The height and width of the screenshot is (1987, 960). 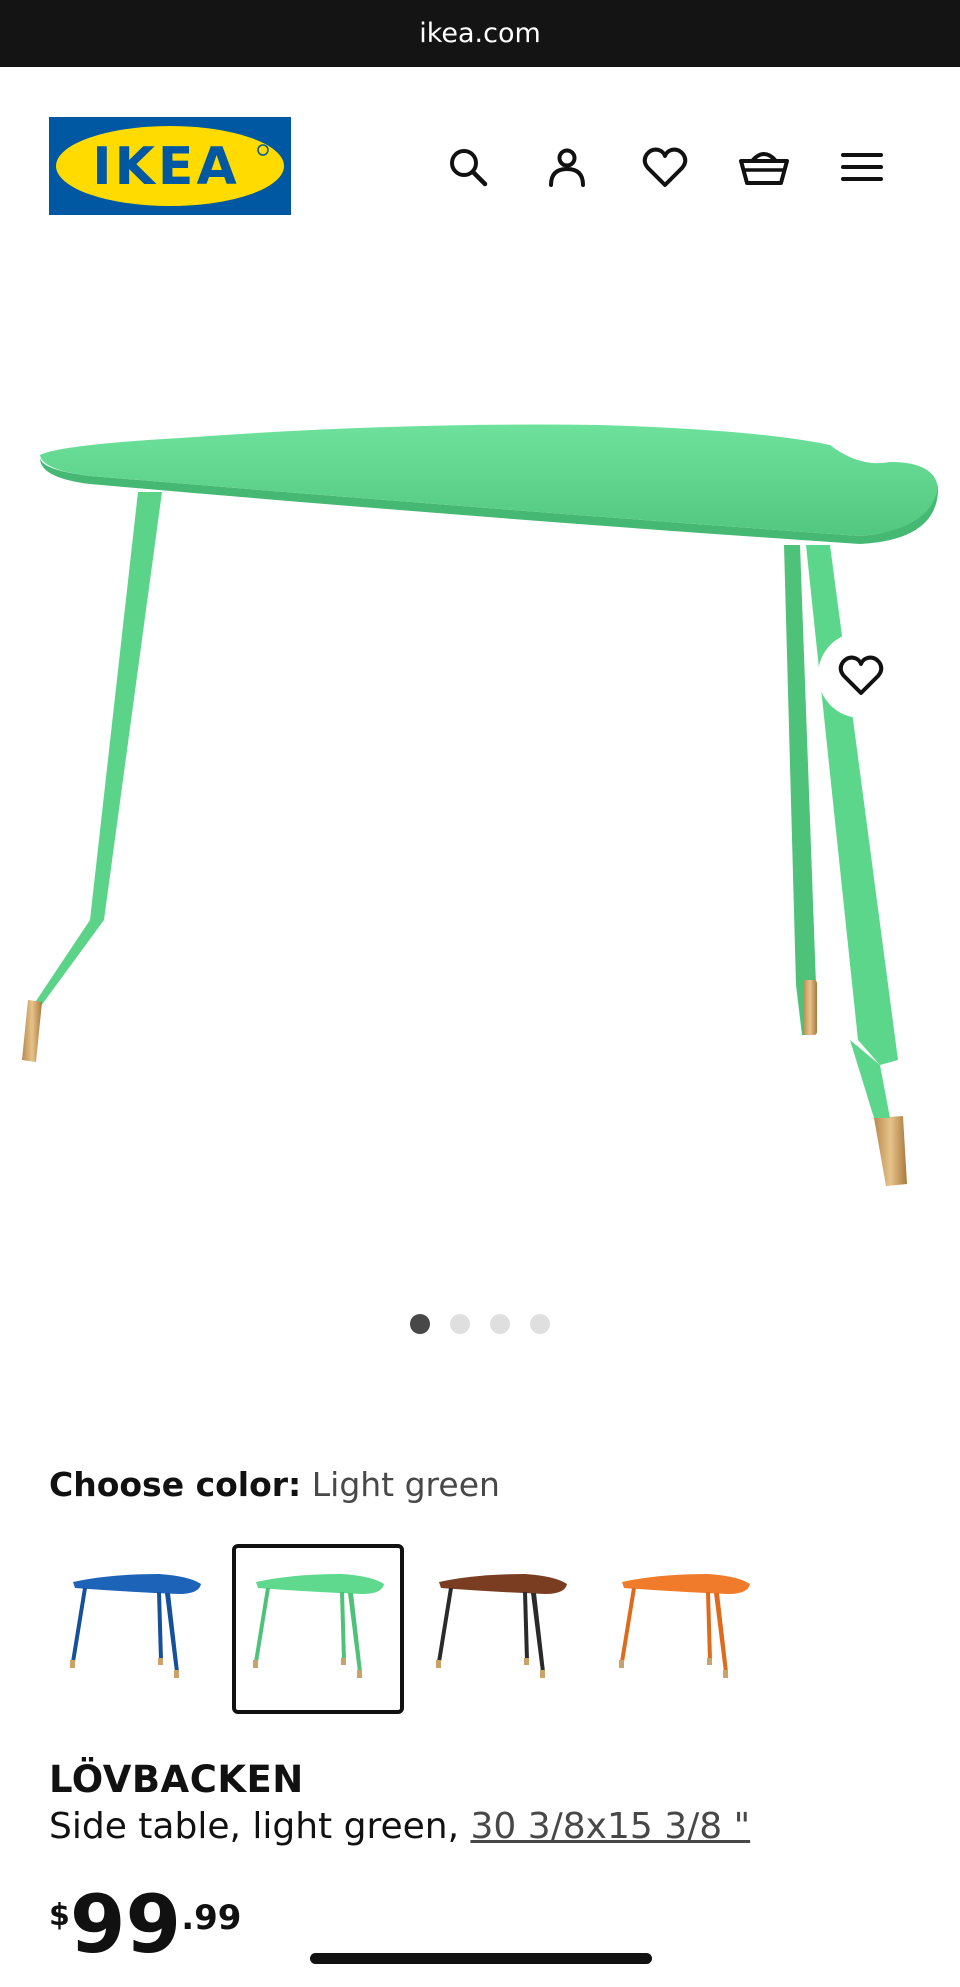 I want to click on basket-icon, so click(x=764, y=168).